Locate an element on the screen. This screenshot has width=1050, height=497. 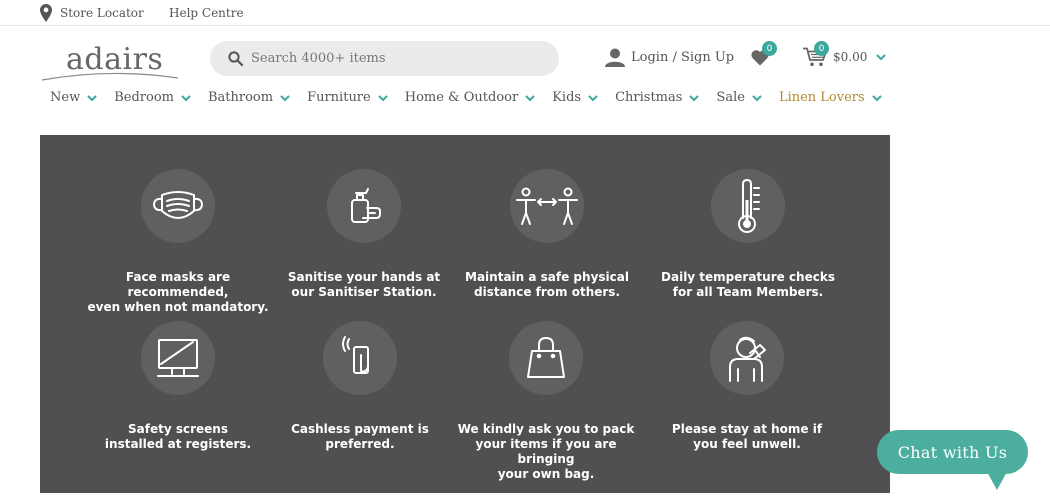
login-label: Login / Sign Up is located at coordinates (683, 57).